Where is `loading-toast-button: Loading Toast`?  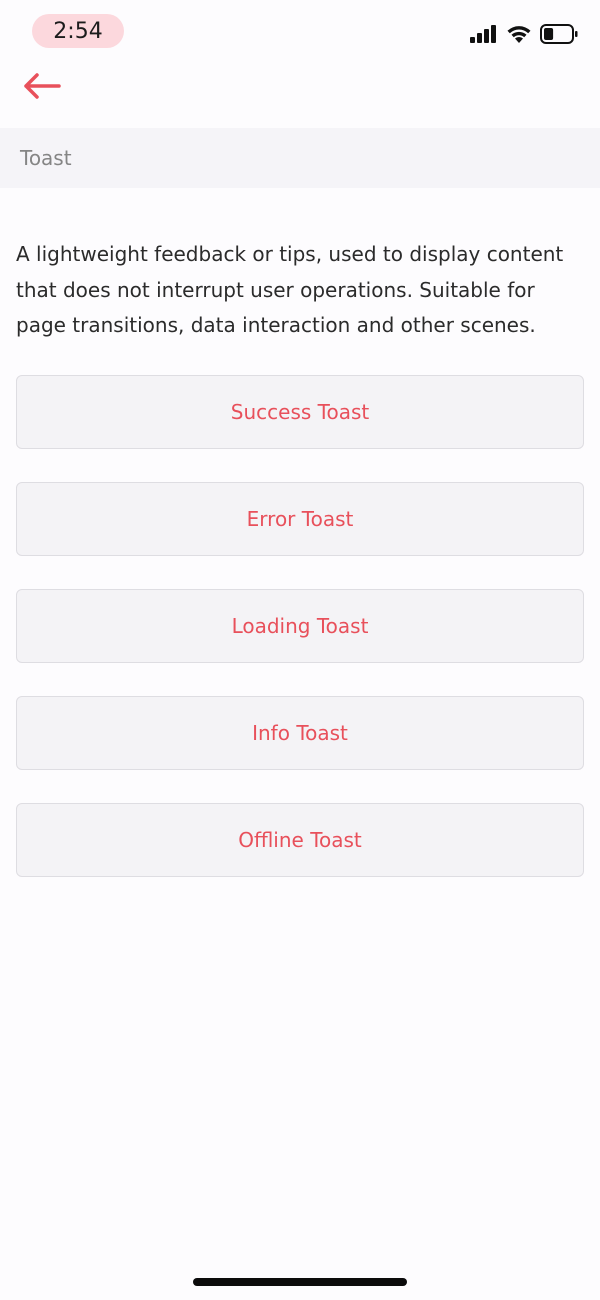
loading-toast-button: Loading Toast is located at coordinates (300, 626).